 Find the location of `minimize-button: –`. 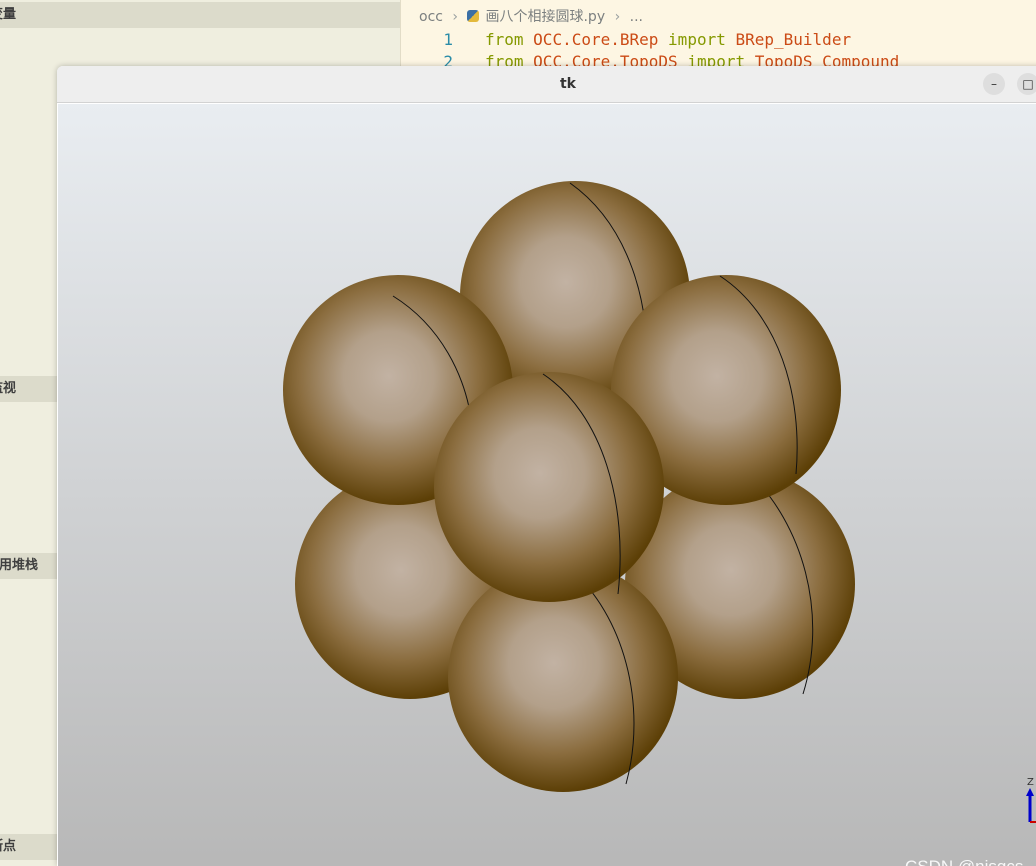

minimize-button: – is located at coordinates (994, 84).